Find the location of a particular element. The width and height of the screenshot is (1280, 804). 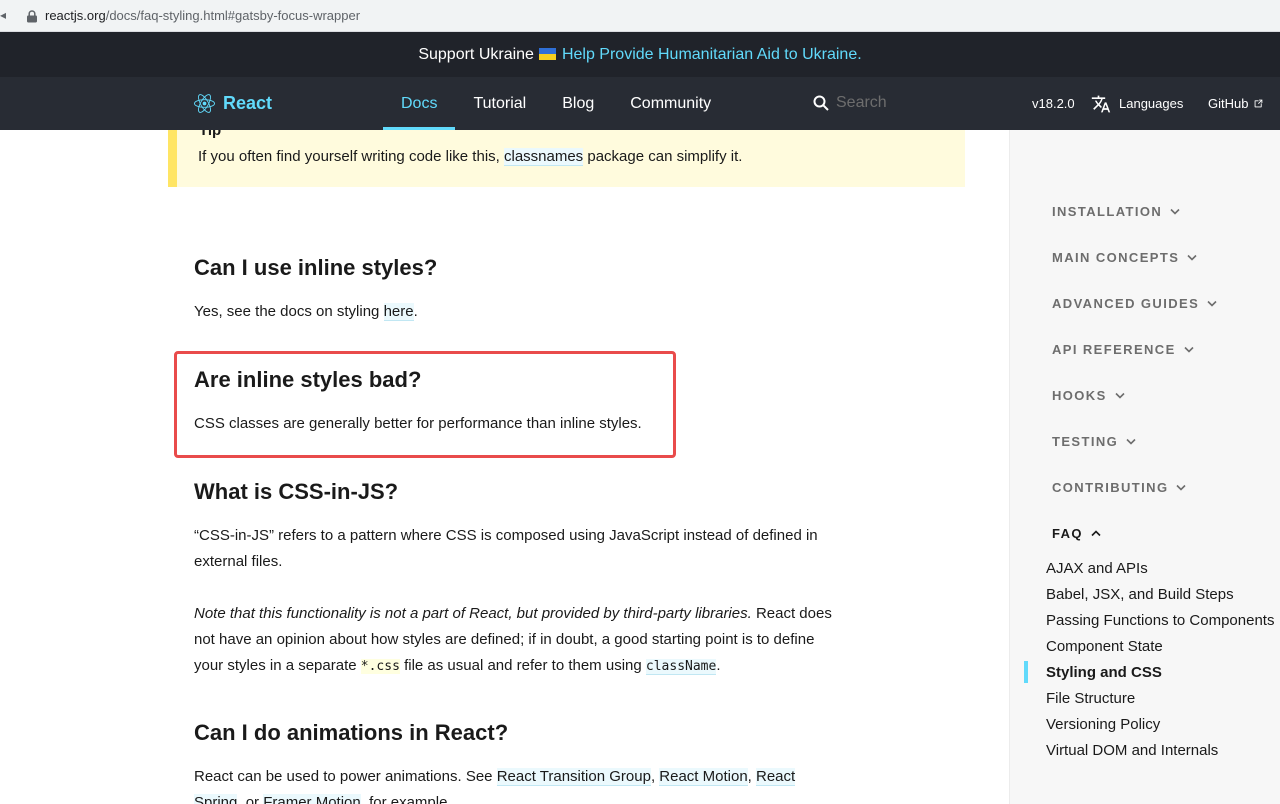

paragraph-inline-styles: Yes, see the docs on styling here. is located at coordinates (514, 312).